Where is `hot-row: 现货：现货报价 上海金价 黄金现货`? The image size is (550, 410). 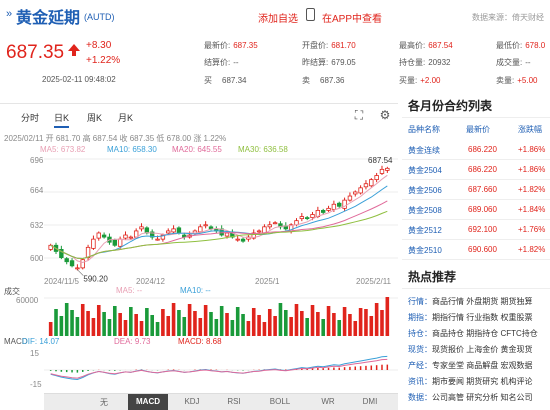 hot-row: 现货：现货报价 上海金价 黄金现货 is located at coordinates (470, 349).